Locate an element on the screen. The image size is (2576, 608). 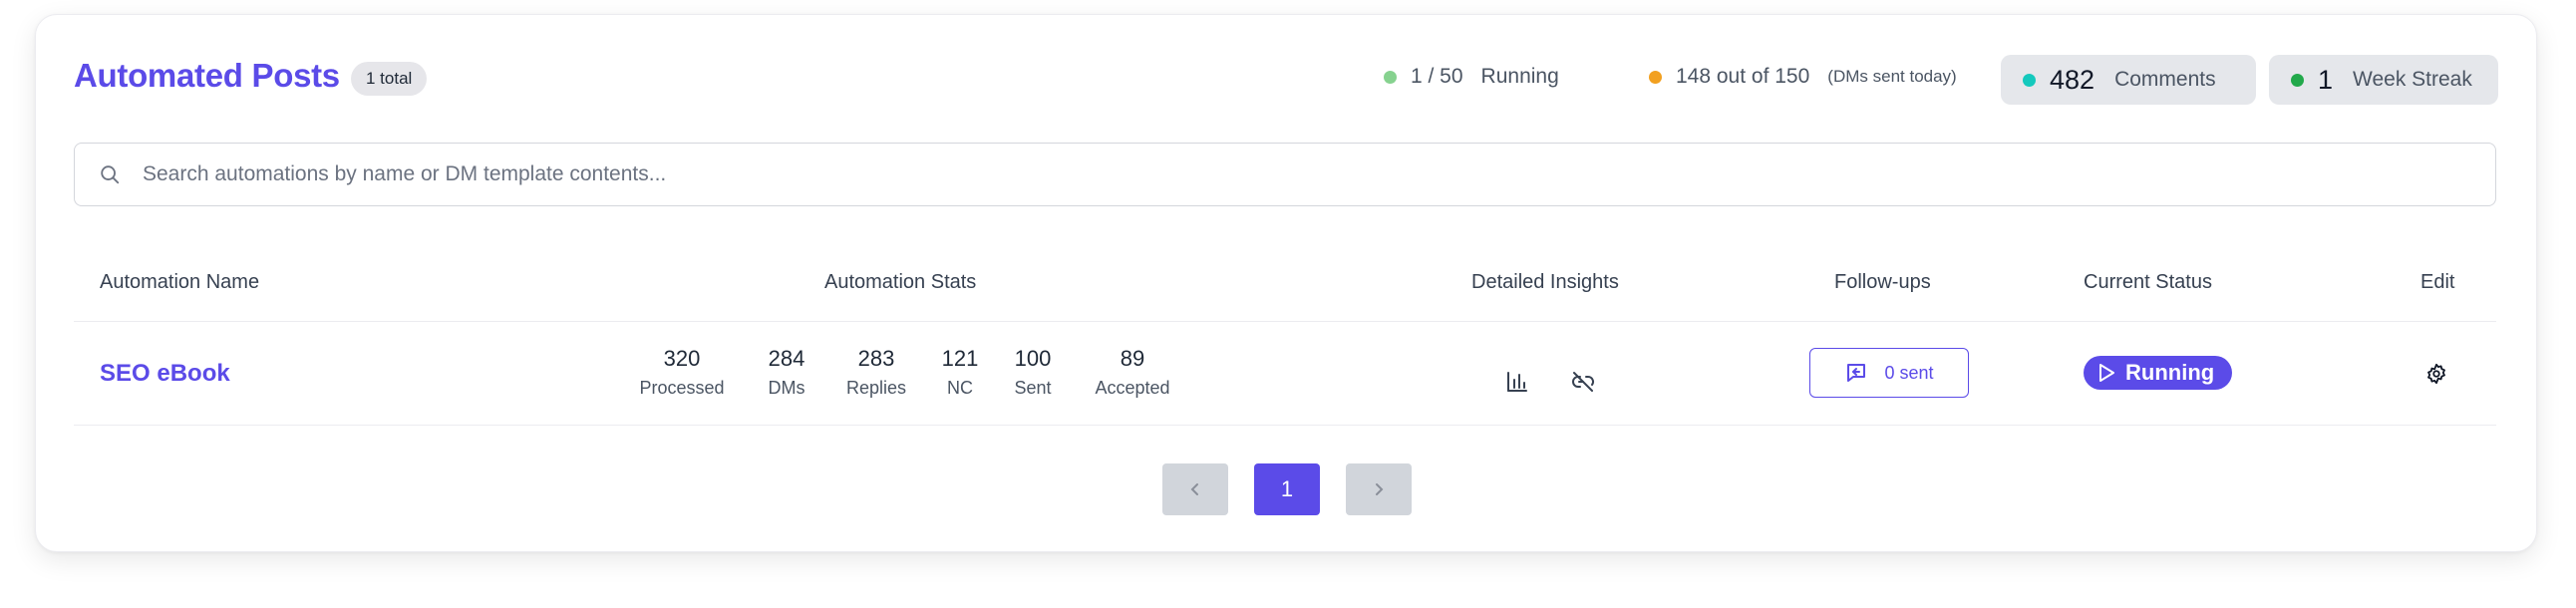
pagination-next-button is located at coordinates (1379, 489).